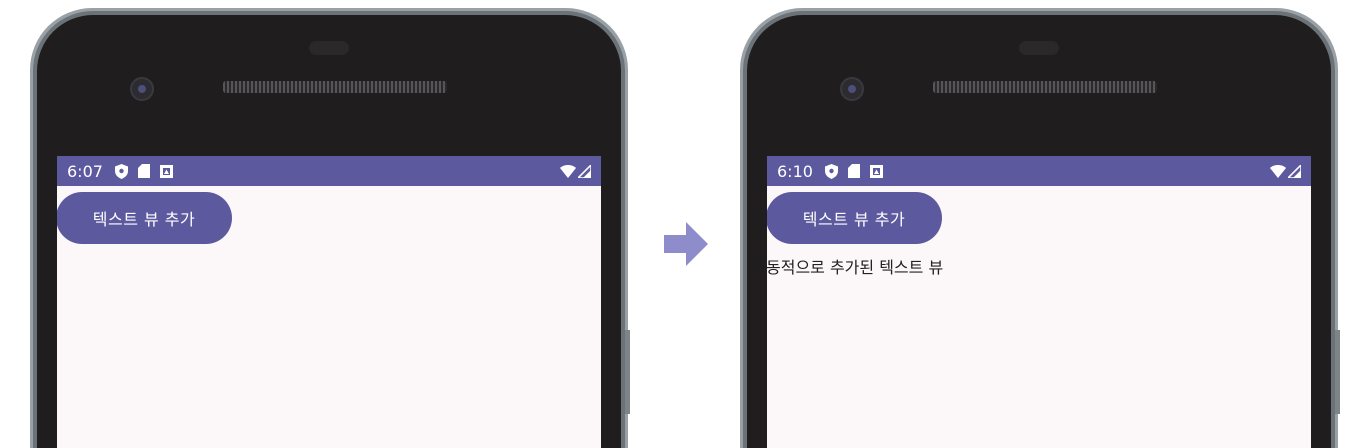 The width and height of the screenshot is (1364, 448). I want to click on added-text-view: 동적으로 추가된 텍스트 뷰, so click(855, 267).